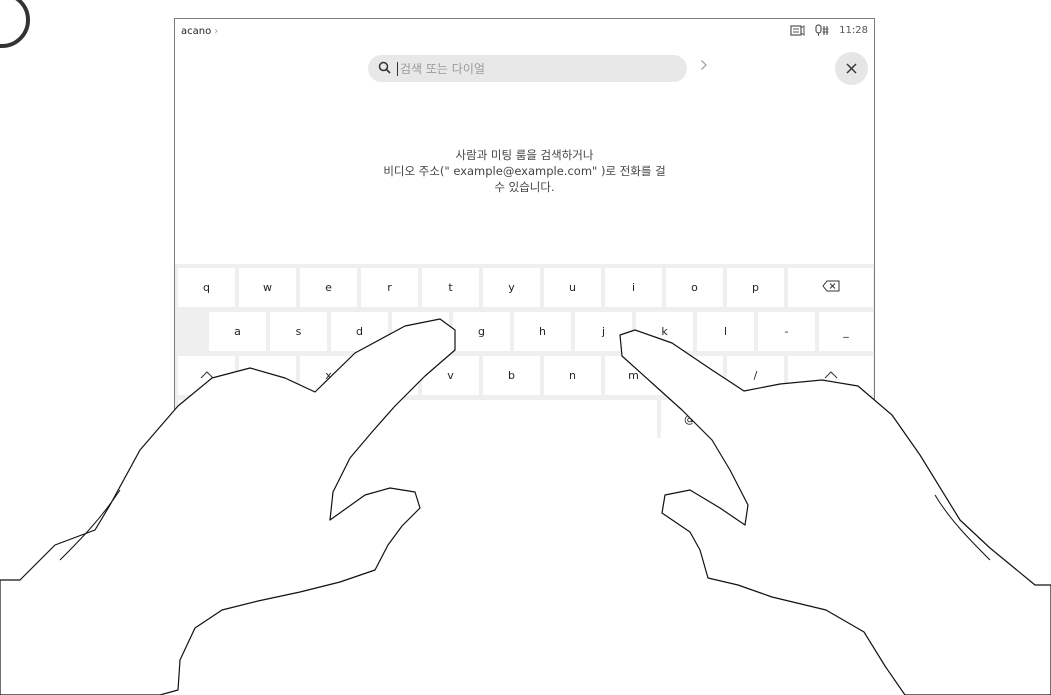 This screenshot has width=1051, height=695. I want to click on search-icon, so click(387, 68).